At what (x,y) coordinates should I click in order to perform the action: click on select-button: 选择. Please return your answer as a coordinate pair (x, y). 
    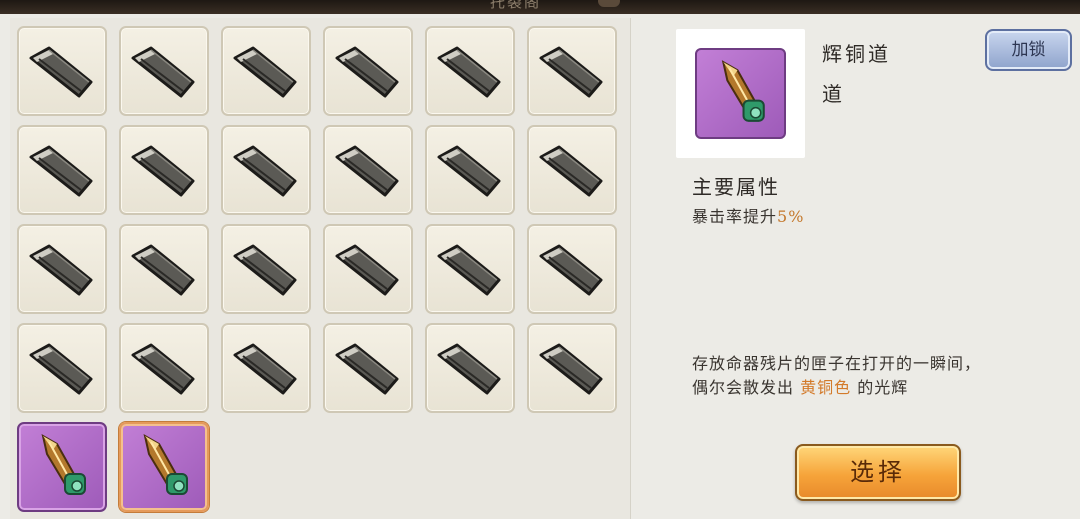
    Looking at the image, I should click on (878, 472).